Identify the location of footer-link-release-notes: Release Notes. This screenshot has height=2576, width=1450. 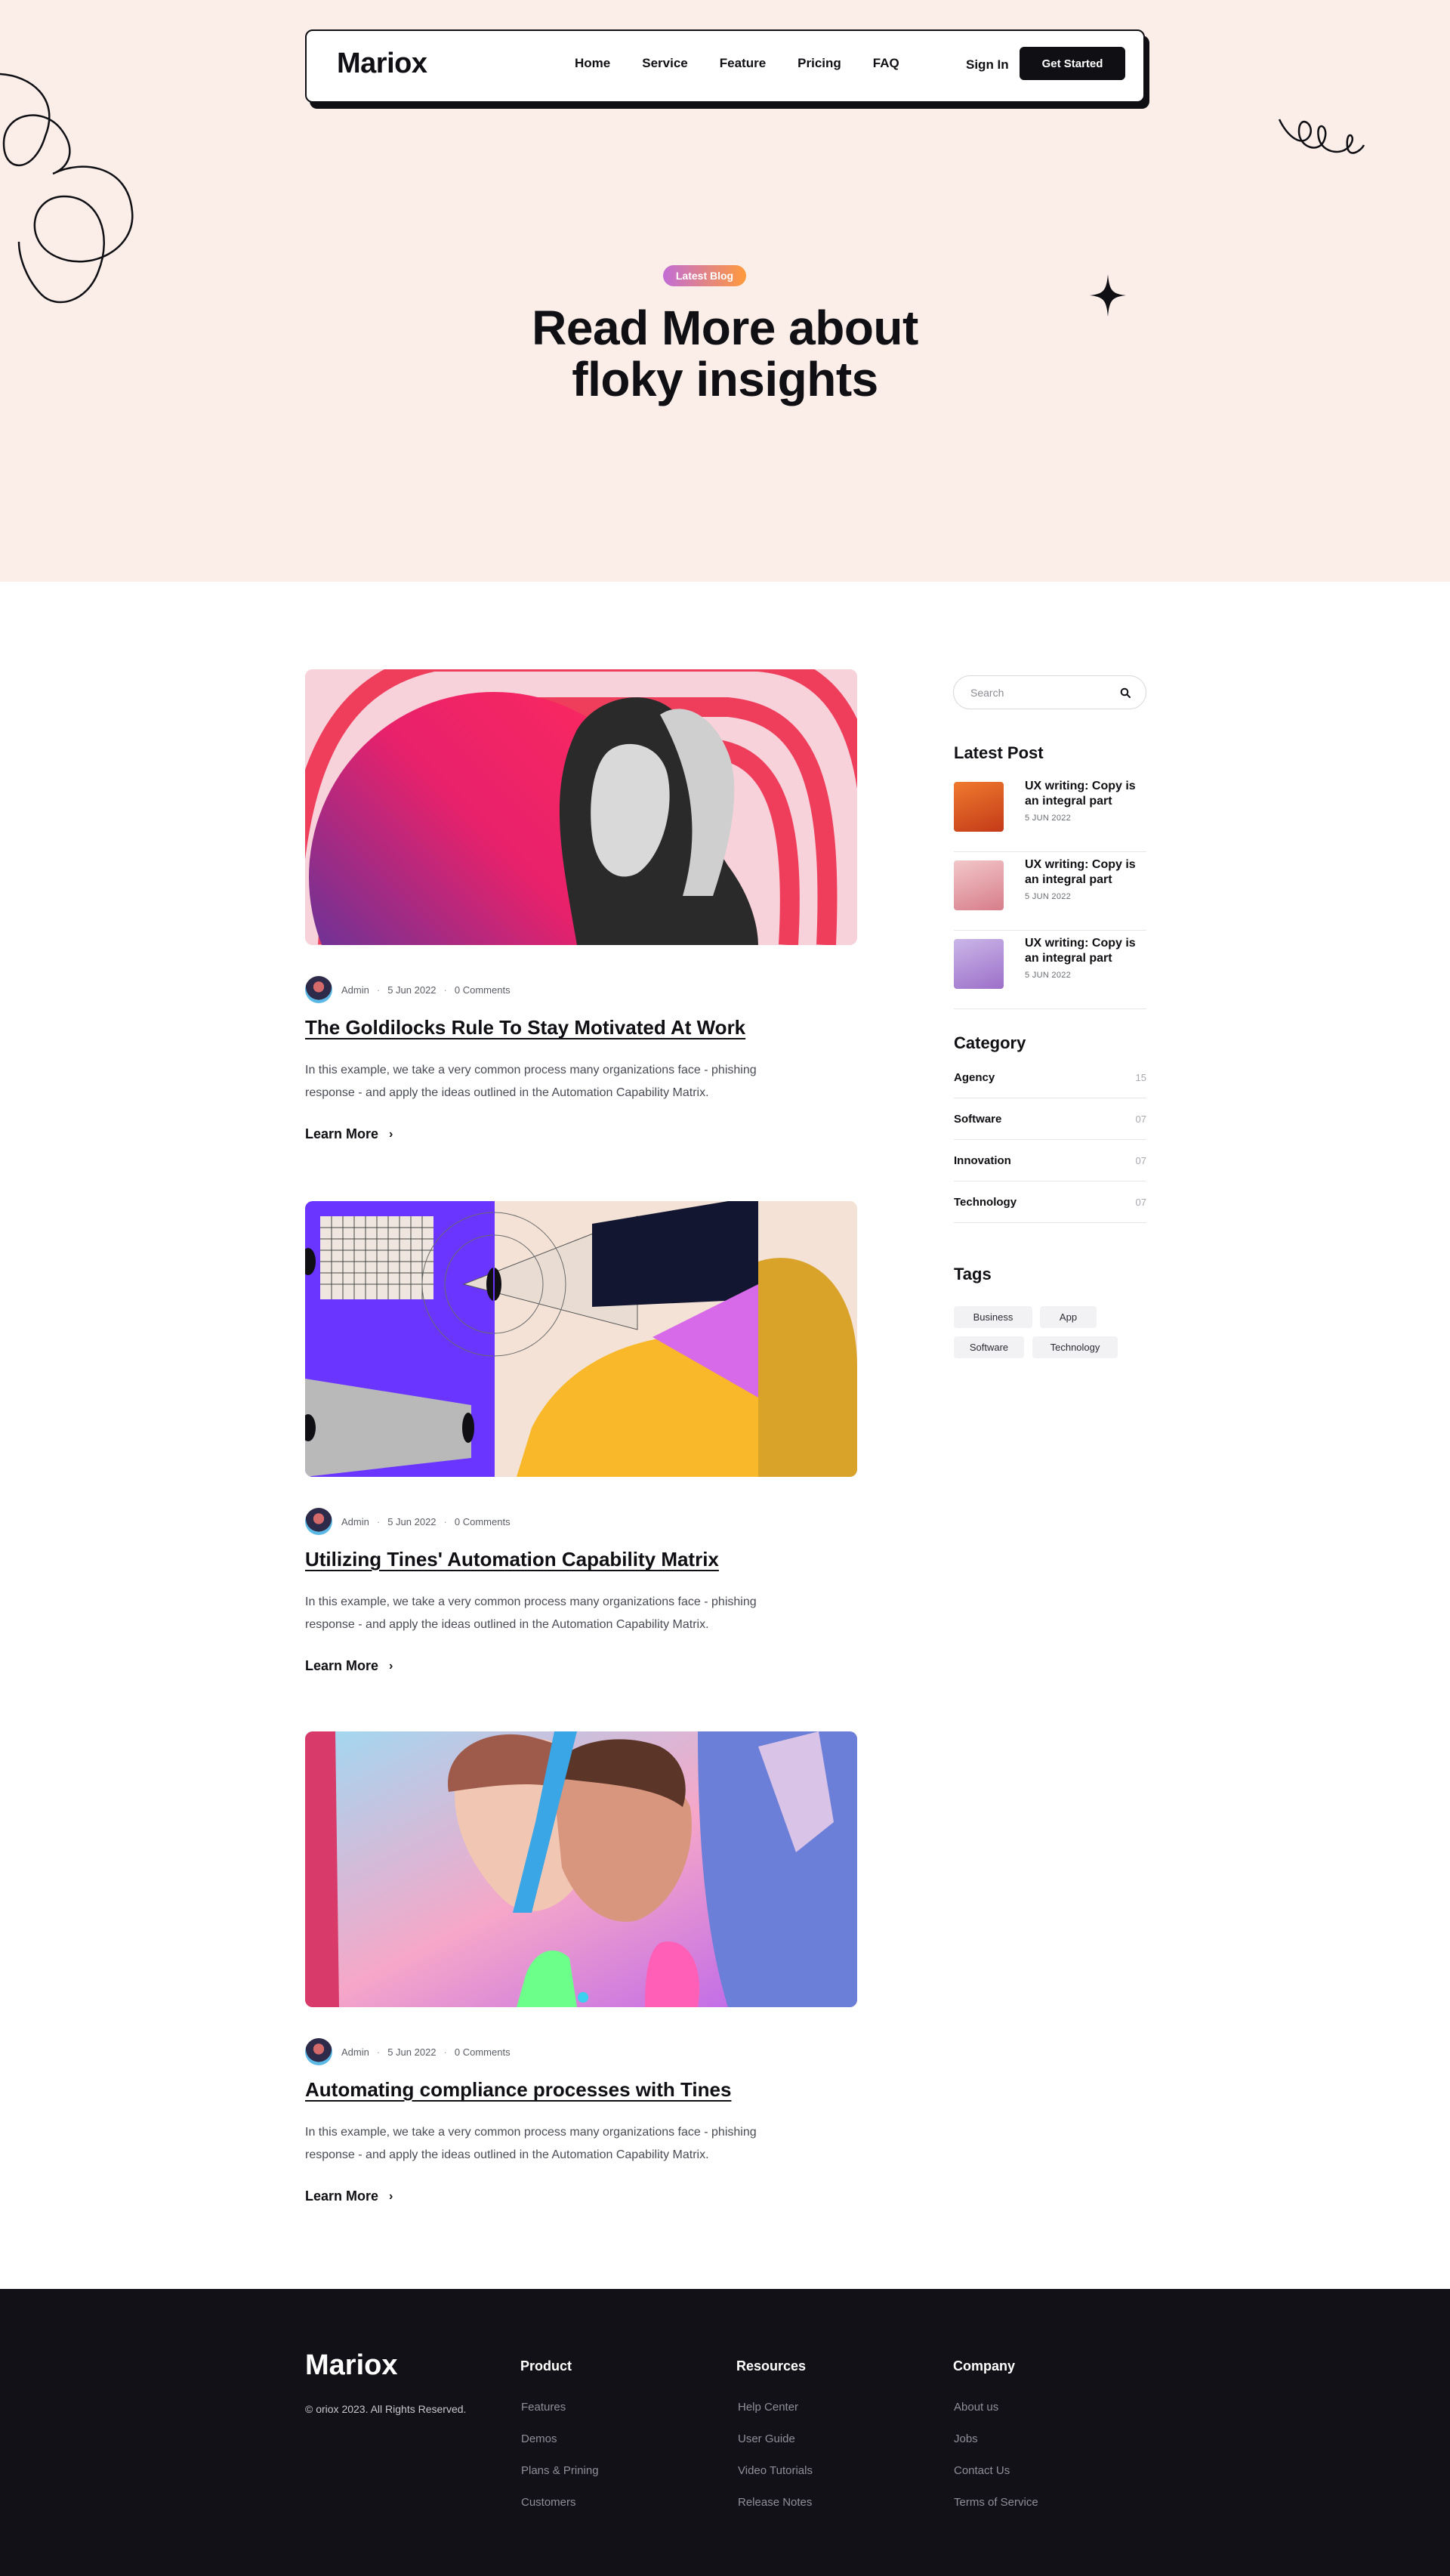
(775, 2502).